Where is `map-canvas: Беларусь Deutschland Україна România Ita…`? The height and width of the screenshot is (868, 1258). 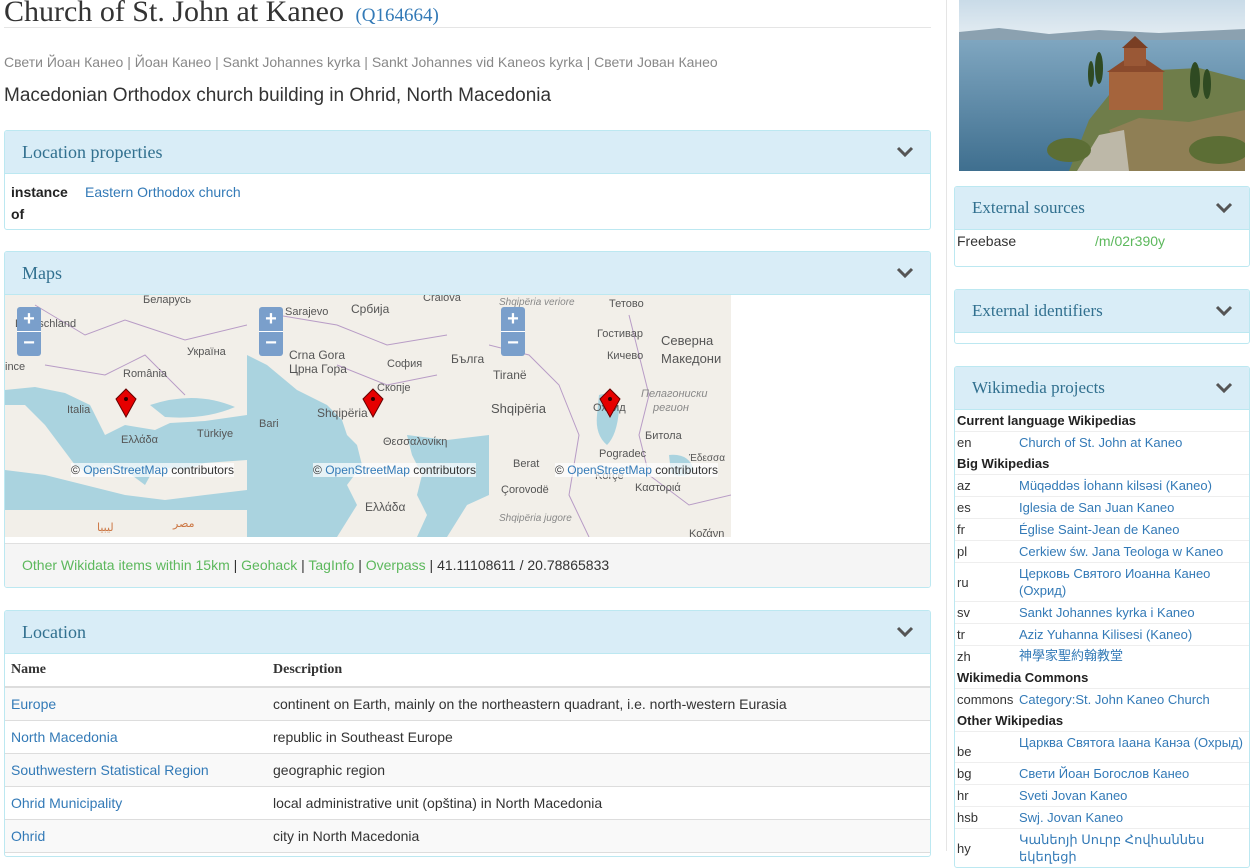
map-canvas: Беларусь Deutschland Україна România Ita… is located at coordinates (126, 416).